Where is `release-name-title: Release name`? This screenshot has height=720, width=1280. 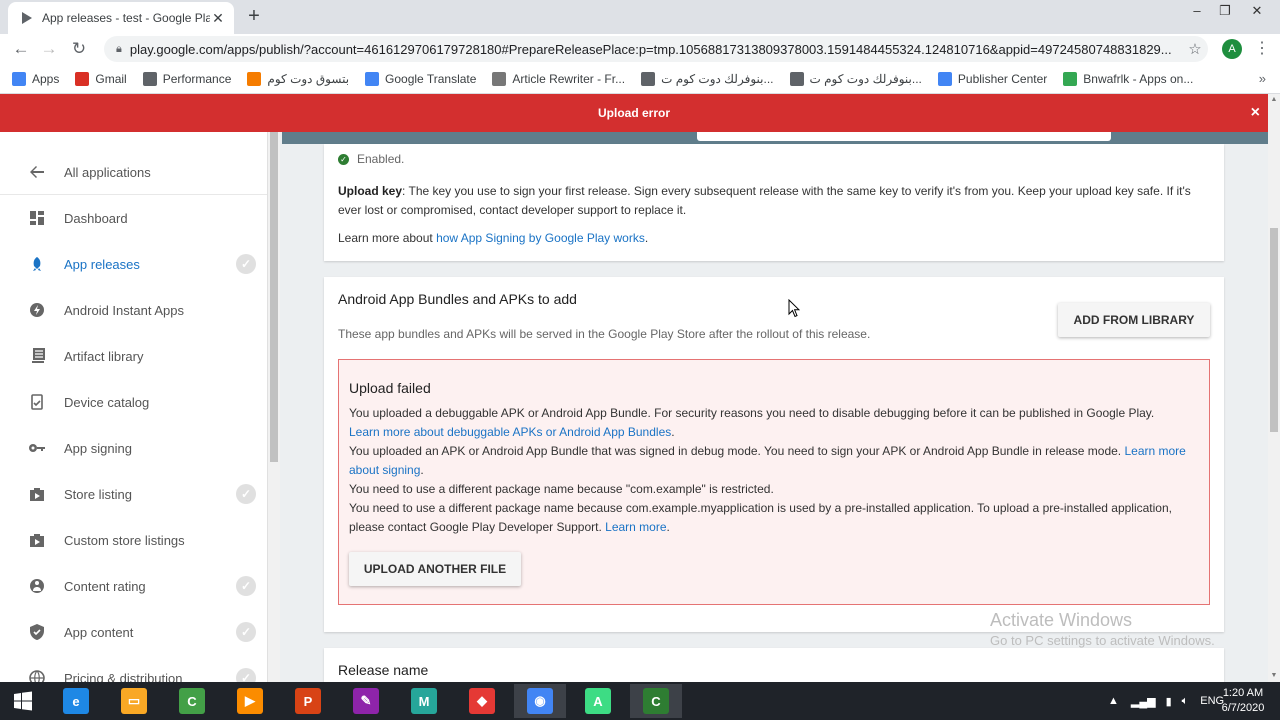
release-name-title: Release name is located at coordinates (383, 670).